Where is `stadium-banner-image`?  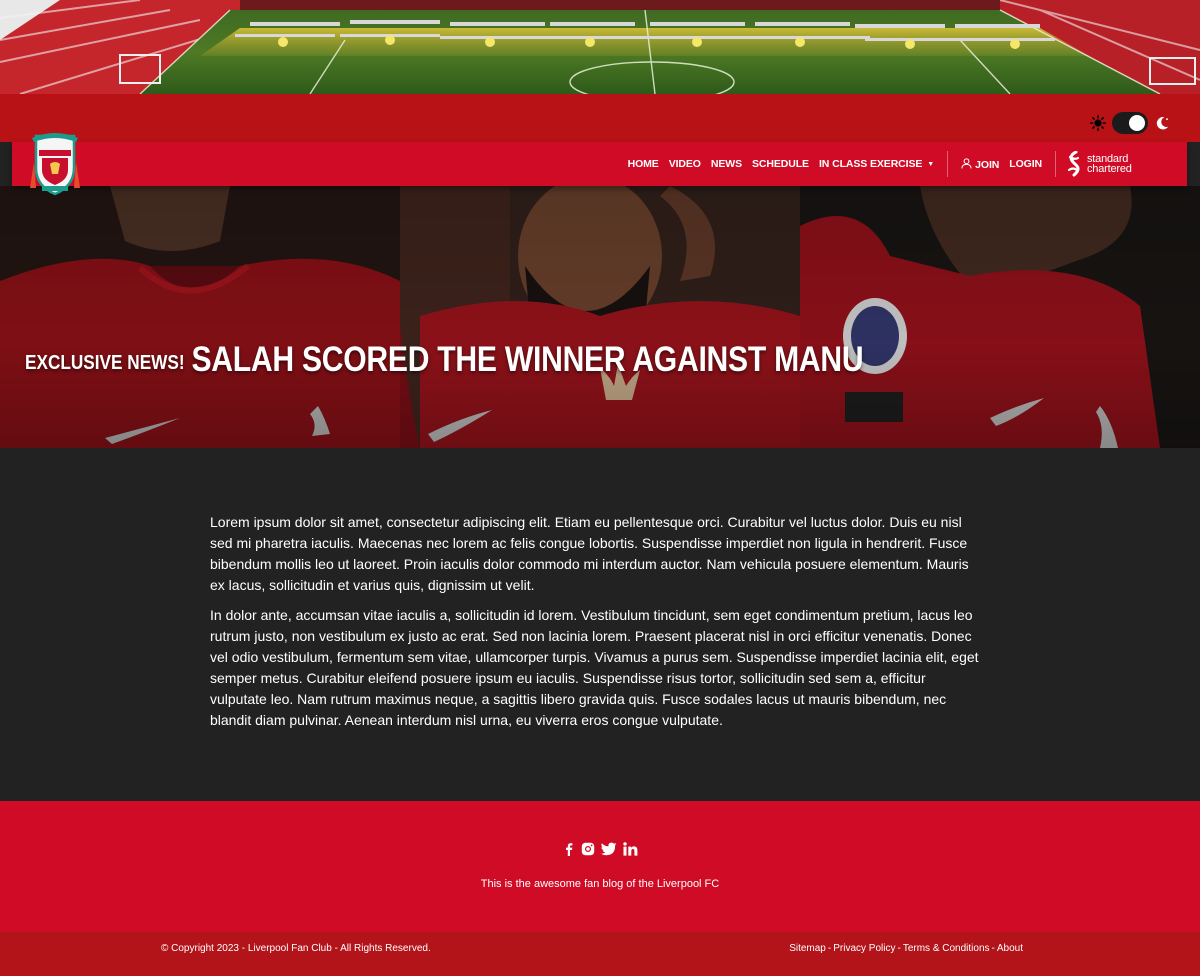
stadium-banner-image is located at coordinates (600, 47).